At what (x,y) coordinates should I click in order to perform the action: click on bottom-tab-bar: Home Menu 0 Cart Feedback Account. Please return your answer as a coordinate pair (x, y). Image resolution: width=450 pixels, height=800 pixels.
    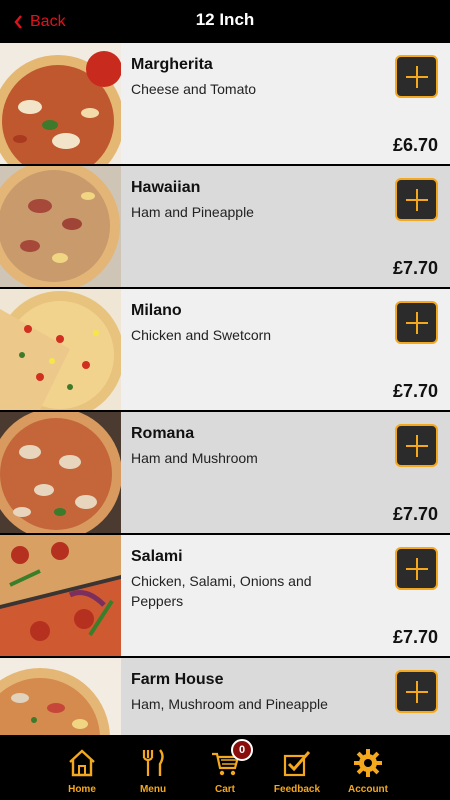
    Looking at the image, I should click on (225, 767).